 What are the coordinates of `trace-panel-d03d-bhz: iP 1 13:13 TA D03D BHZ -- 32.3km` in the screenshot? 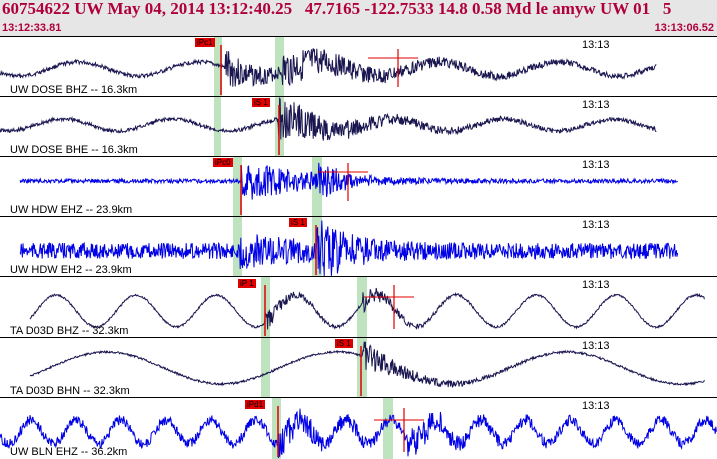 It's located at (358, 307).